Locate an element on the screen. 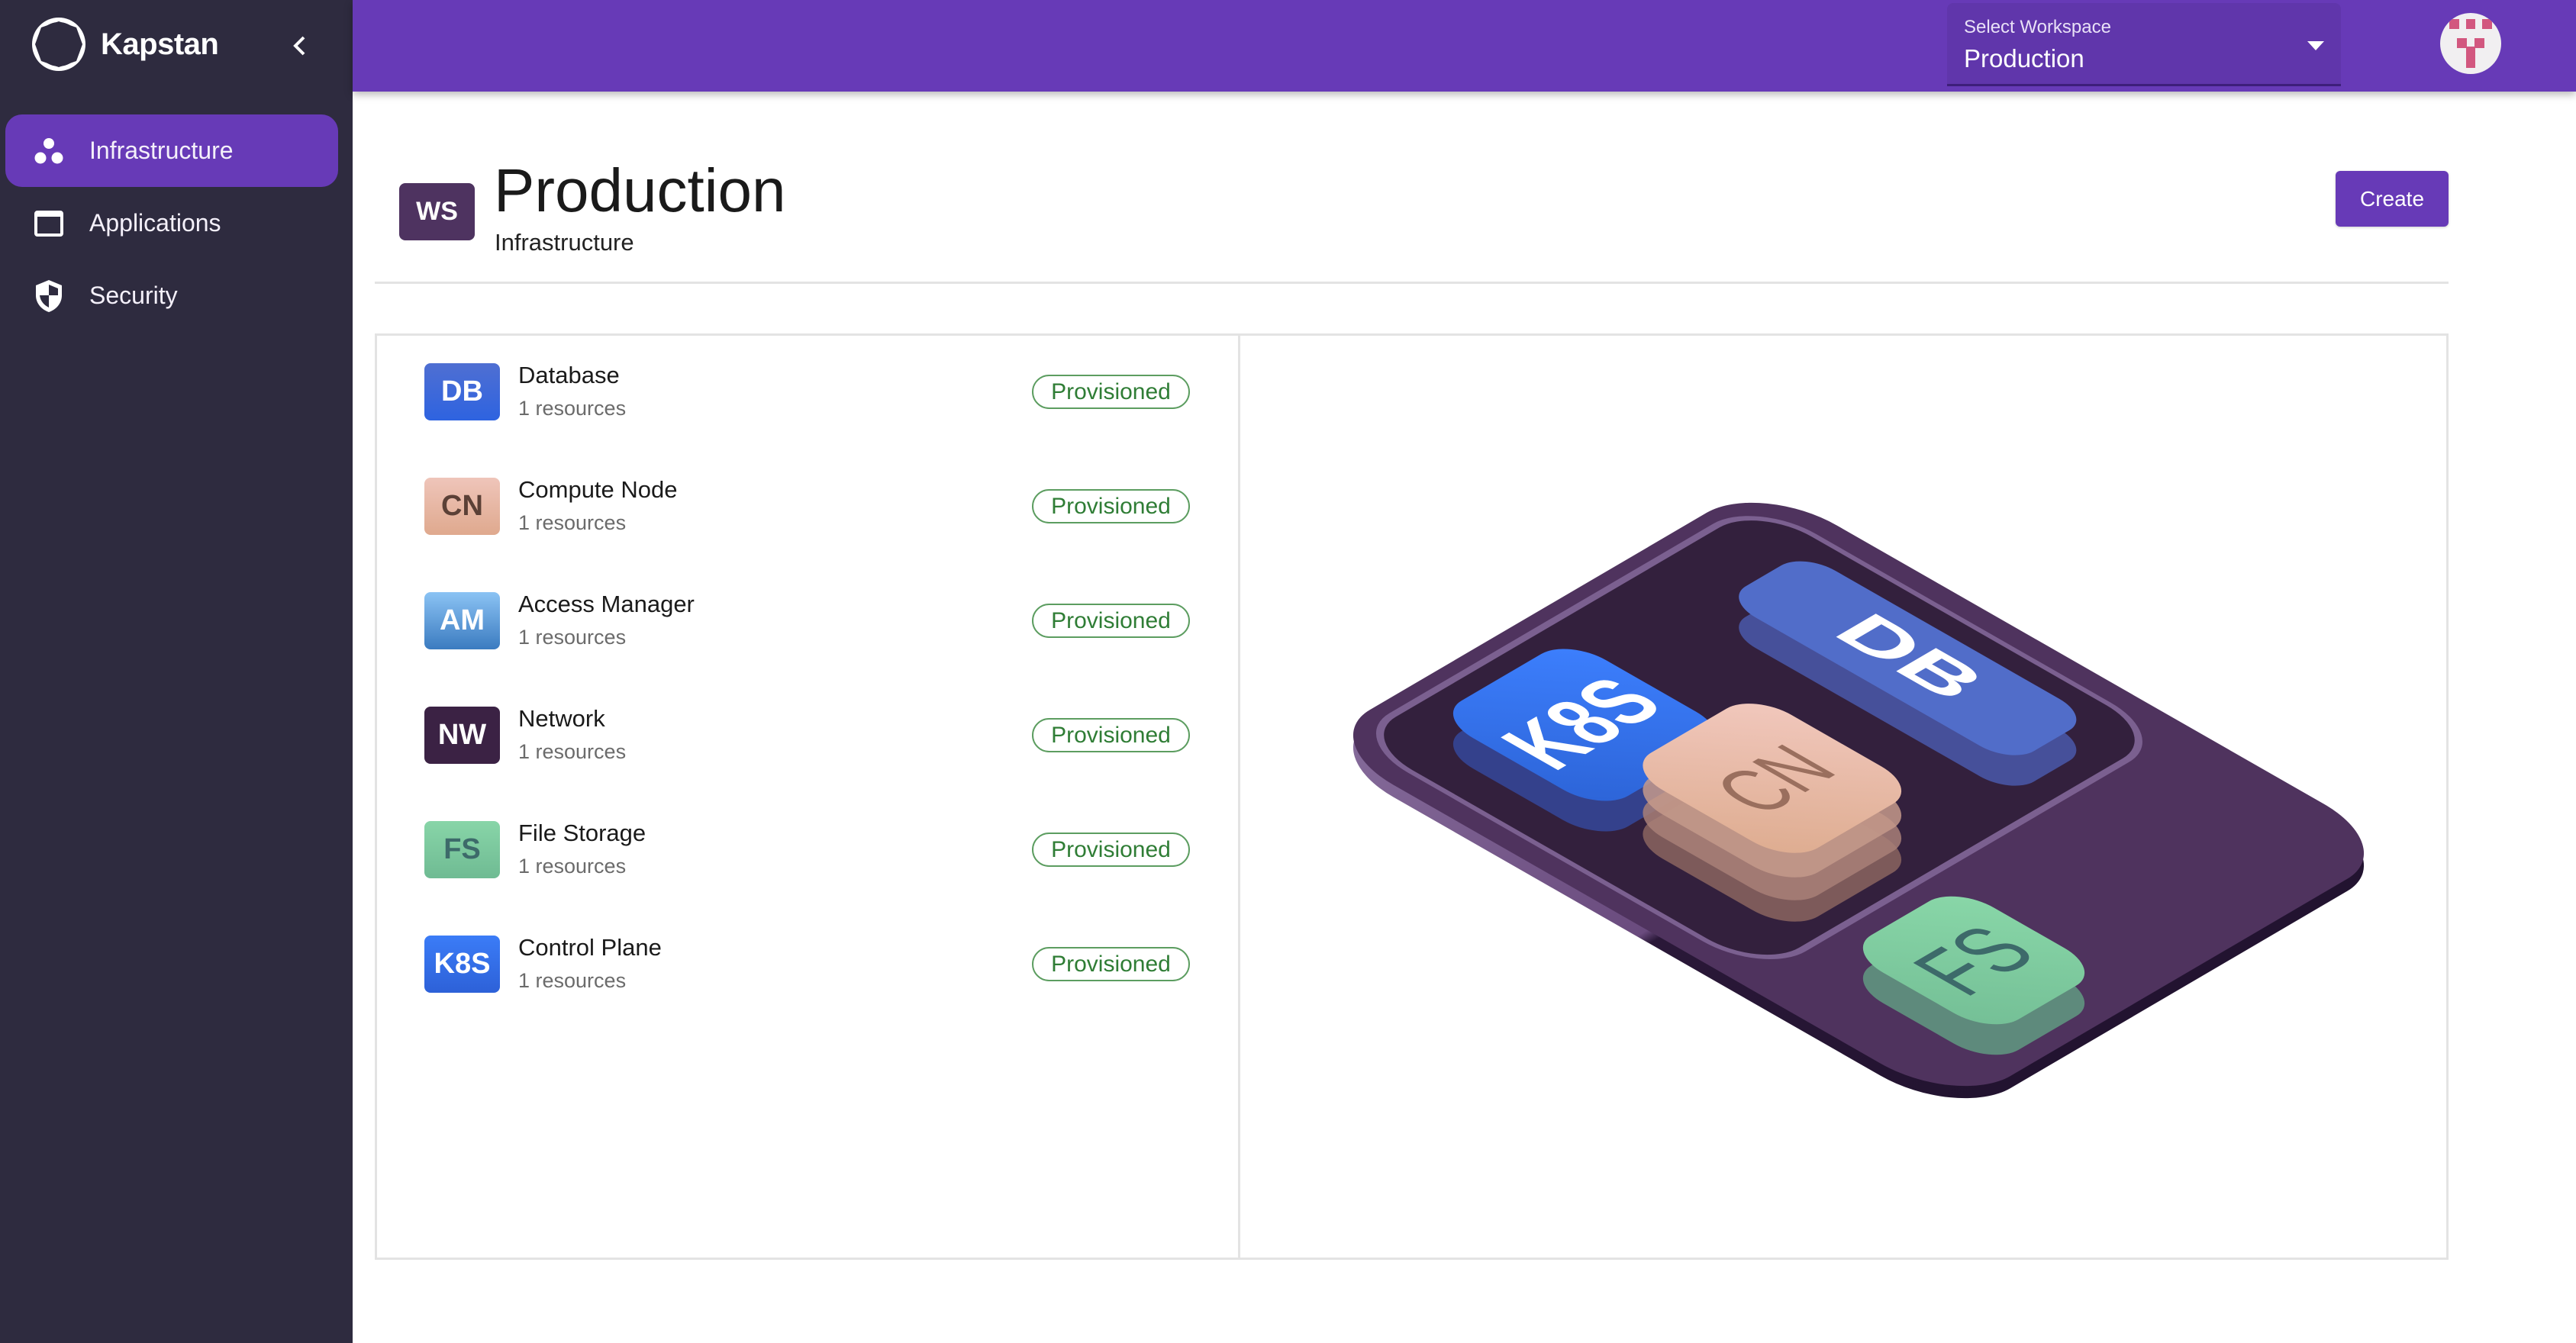  workspace-select-label: Select Workspace is located at coordinates (2037, 27).